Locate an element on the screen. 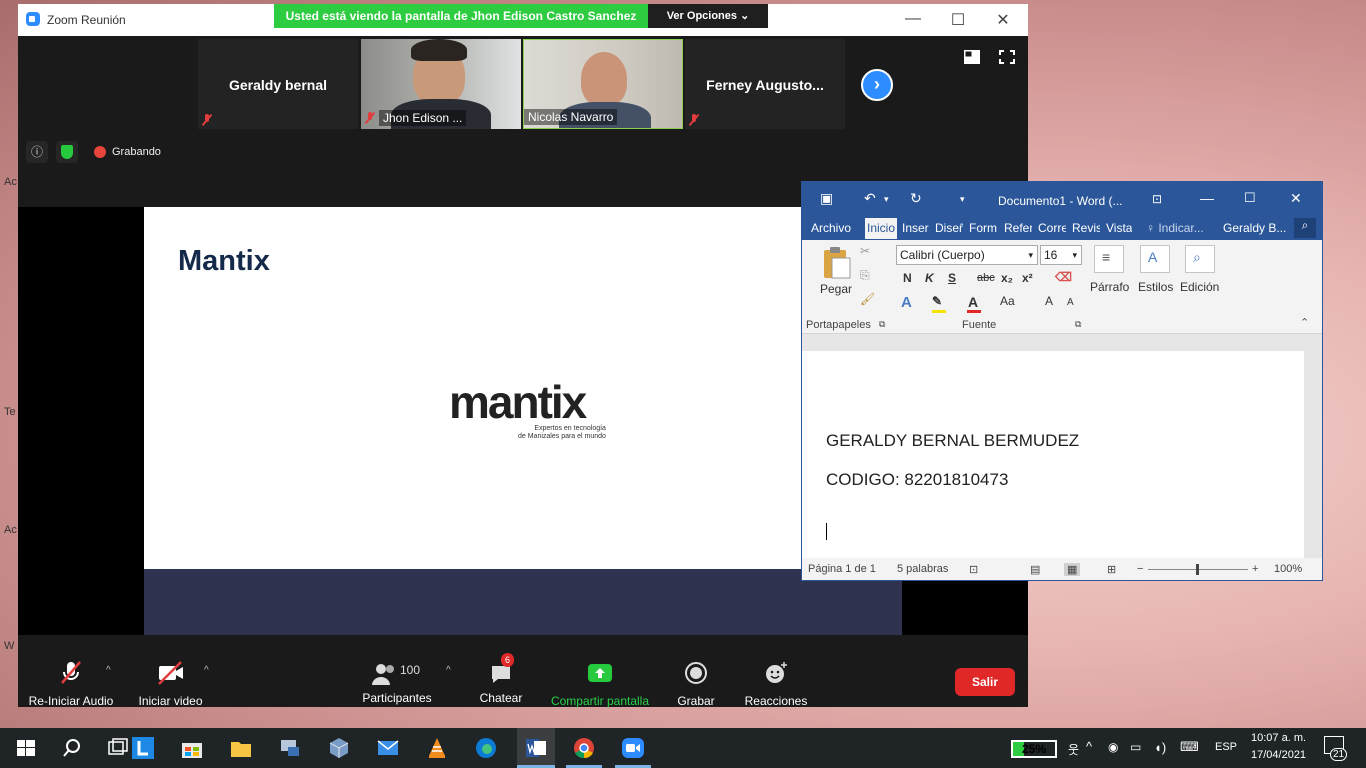 The width and height of the screenshot is (1366, 768). show-hidden-icons-chevron-icon: ^ is located at coordinates (1089, 746).